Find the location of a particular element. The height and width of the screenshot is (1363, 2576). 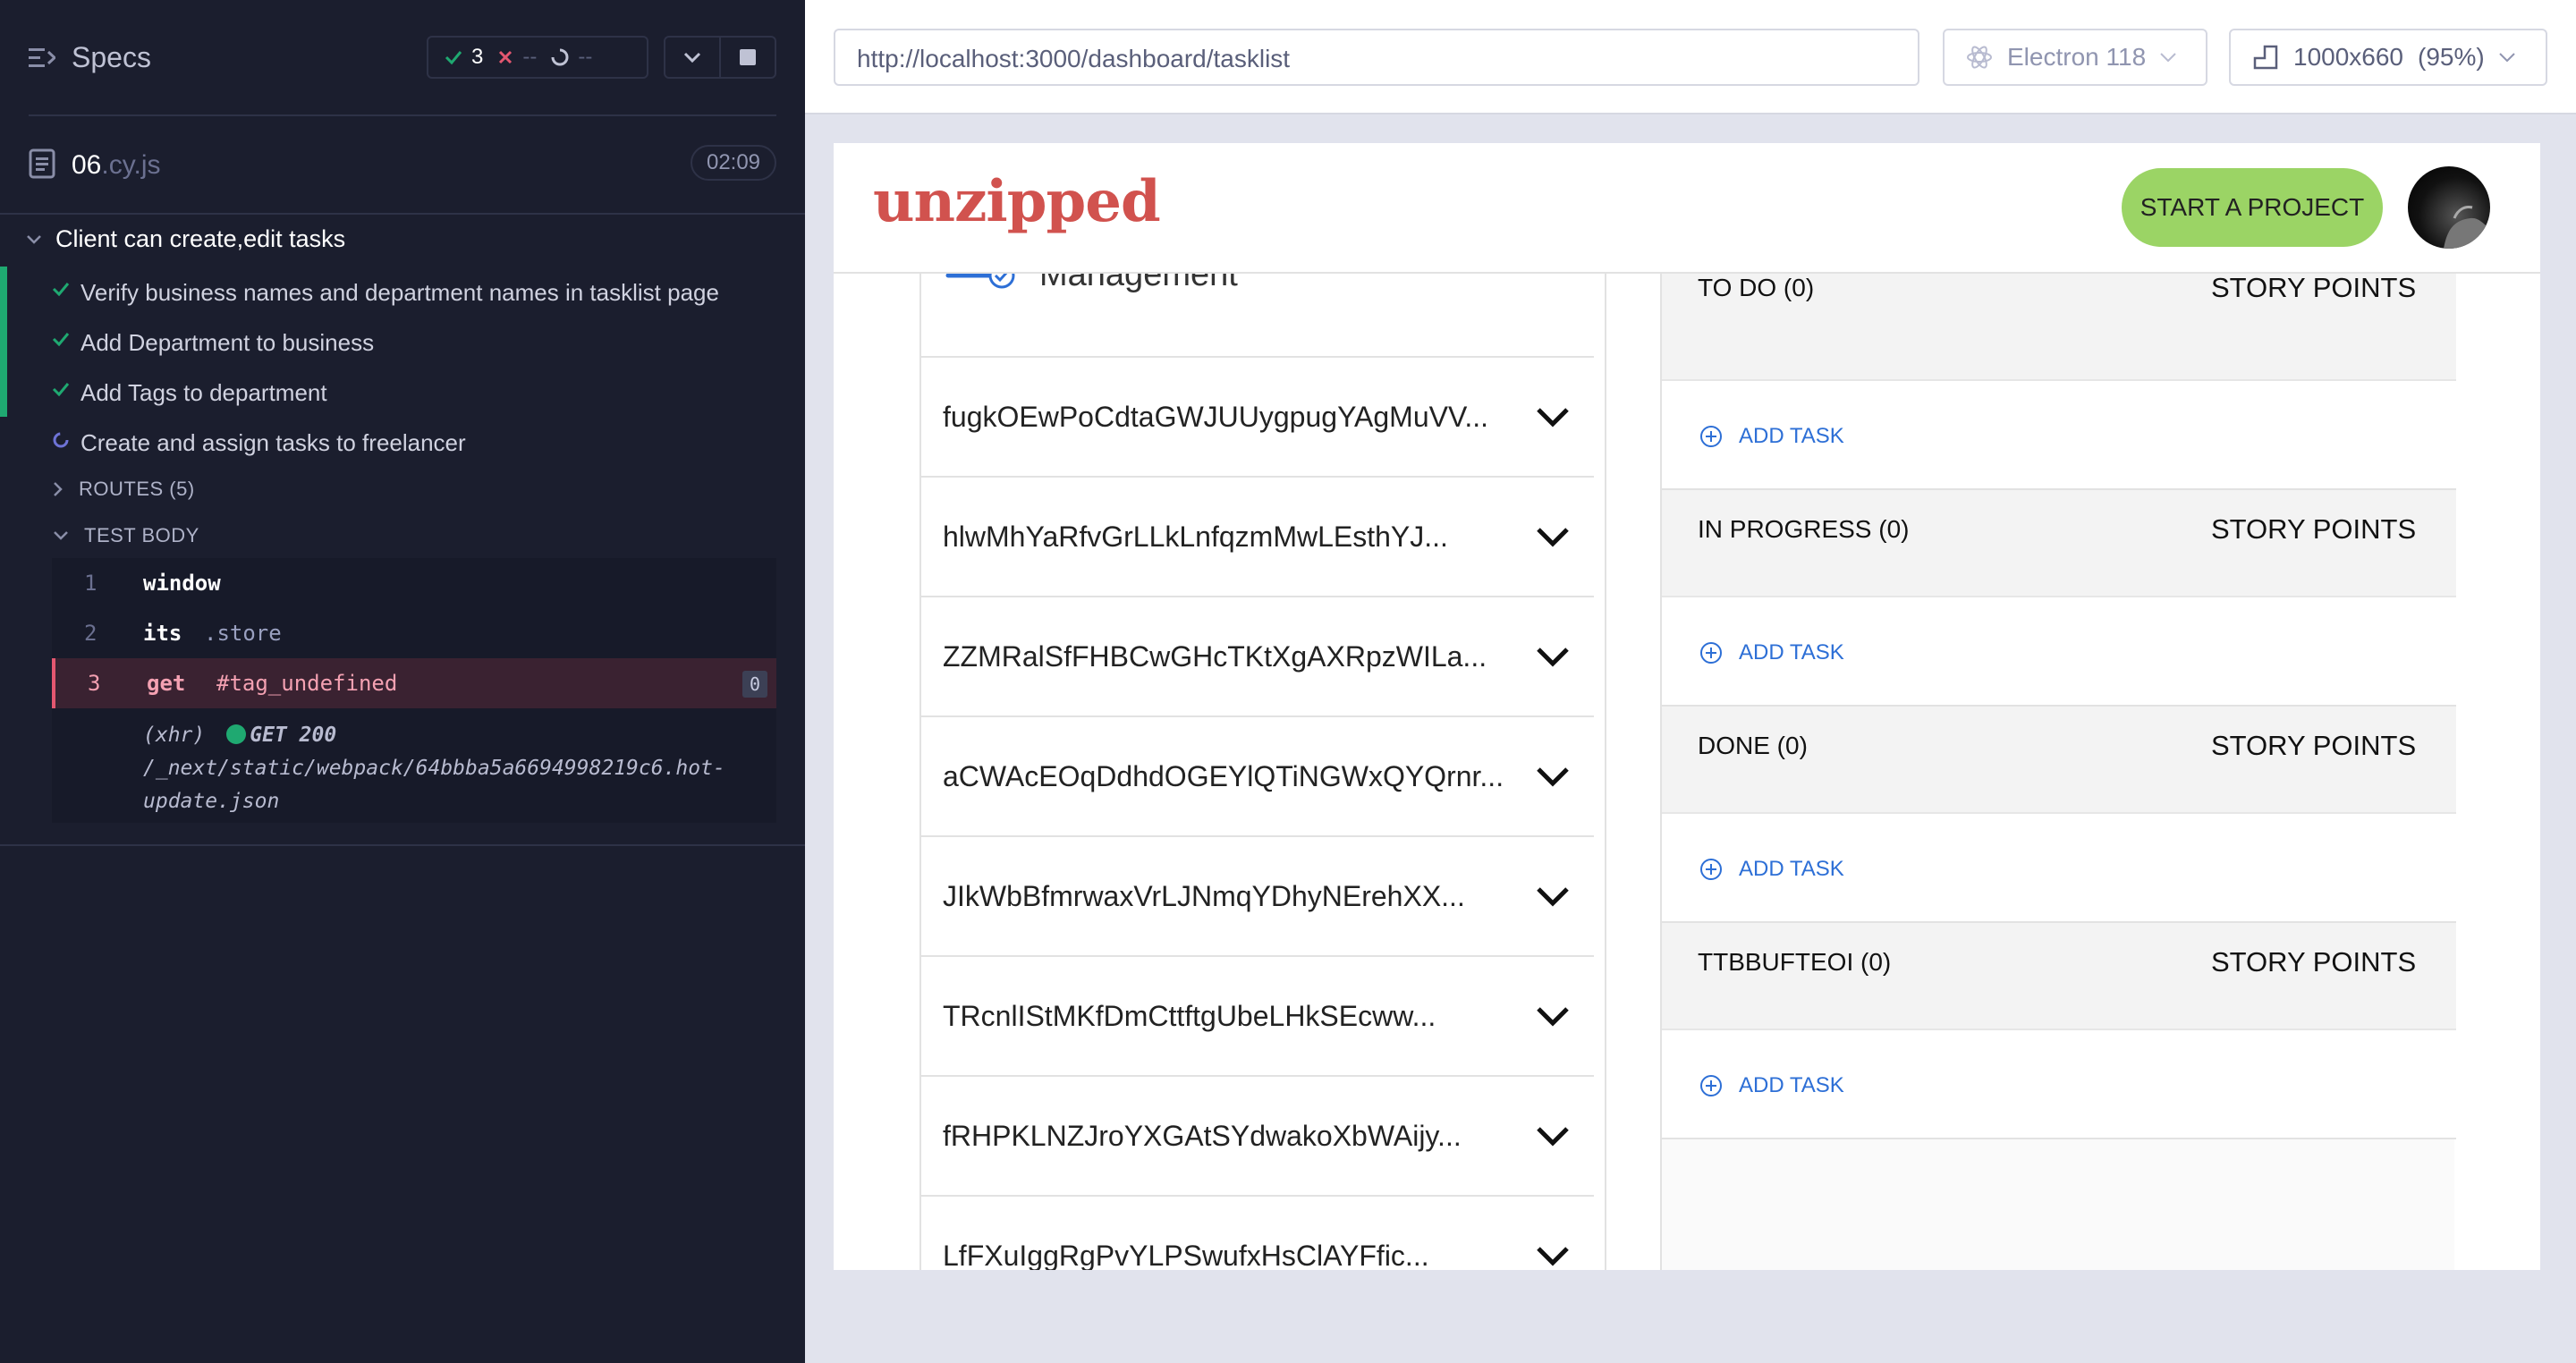

command-row: 2 its .store is located at coordinates (414, 633).